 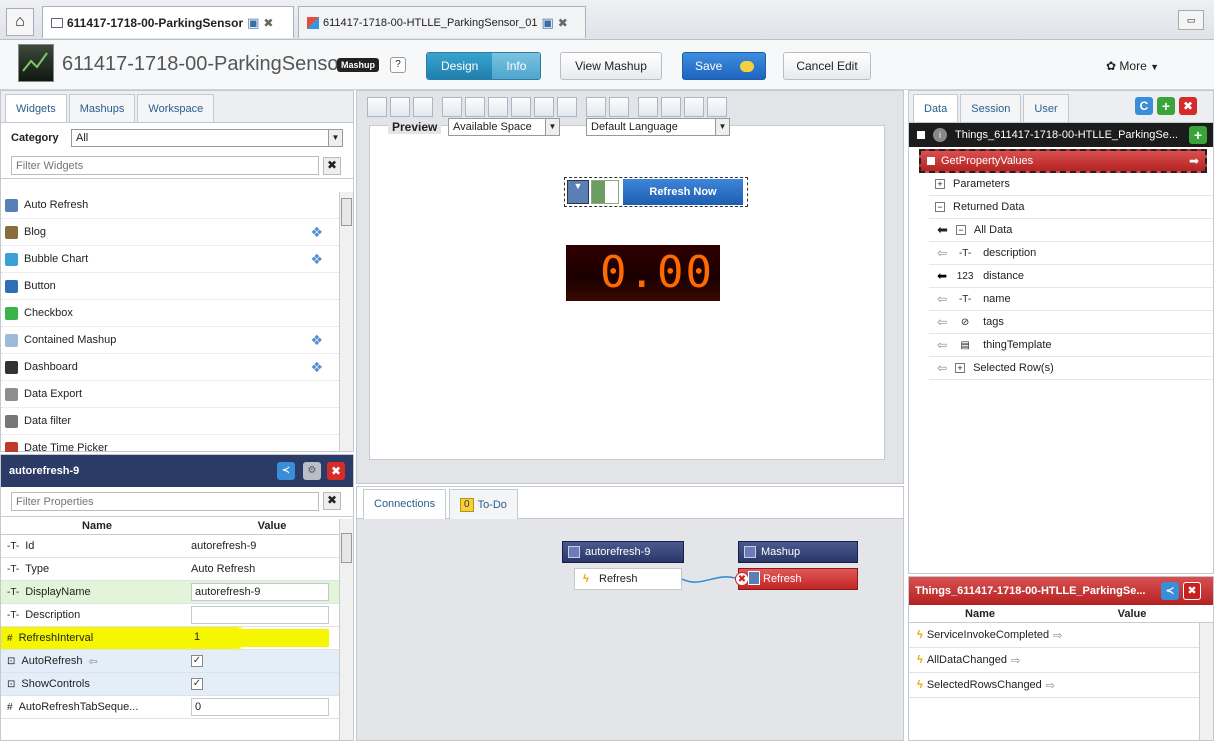 I want to click on more-menu: ✿ More ▼, so click(x=1132, y=66).